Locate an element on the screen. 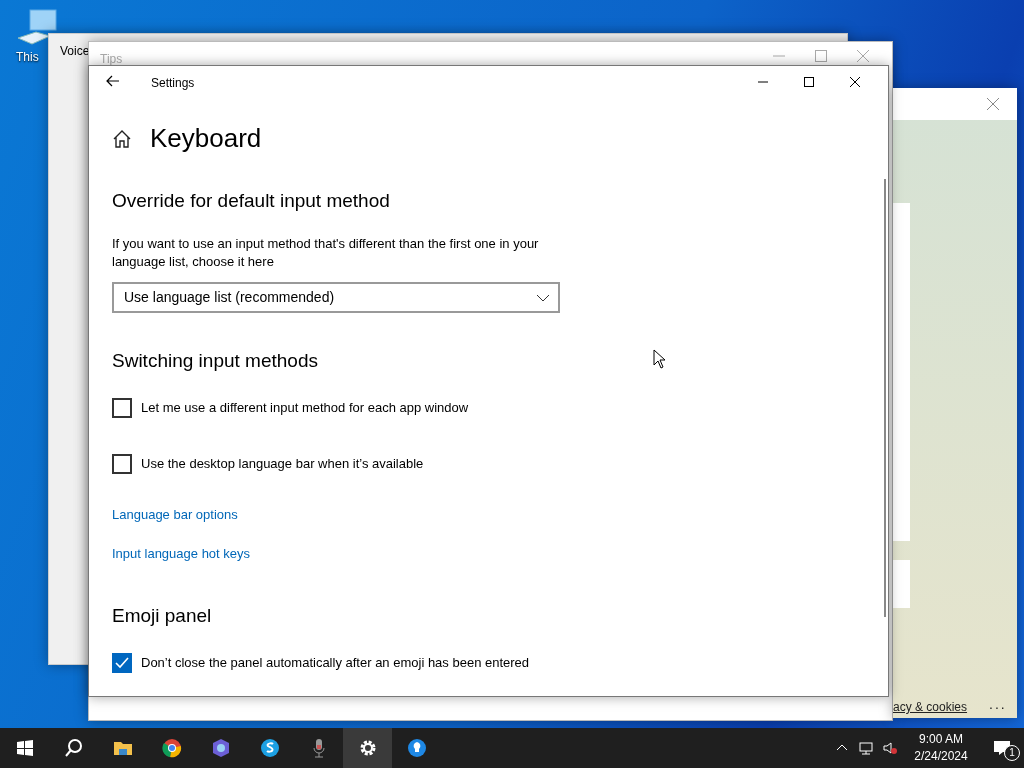 The image size is (1024, 768). window-title: Tips is located at coordinates (111, 59).